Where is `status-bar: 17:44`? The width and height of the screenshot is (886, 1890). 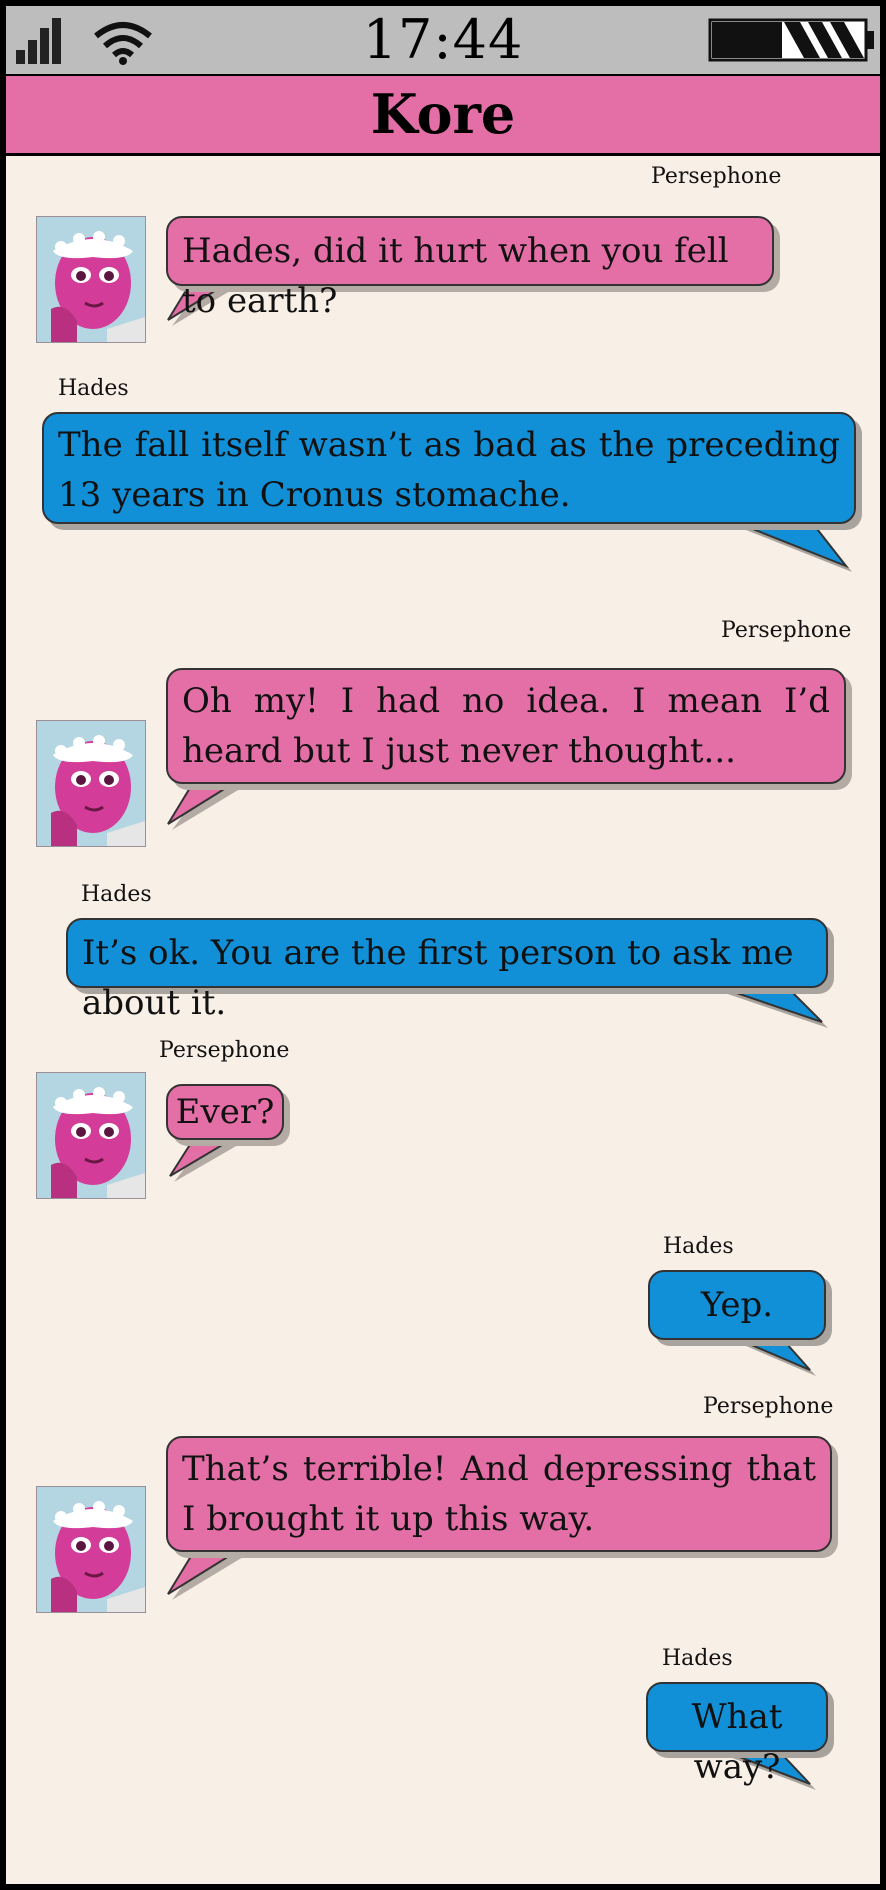
status-bar: 17:44 is located at coordinates (443, 40).